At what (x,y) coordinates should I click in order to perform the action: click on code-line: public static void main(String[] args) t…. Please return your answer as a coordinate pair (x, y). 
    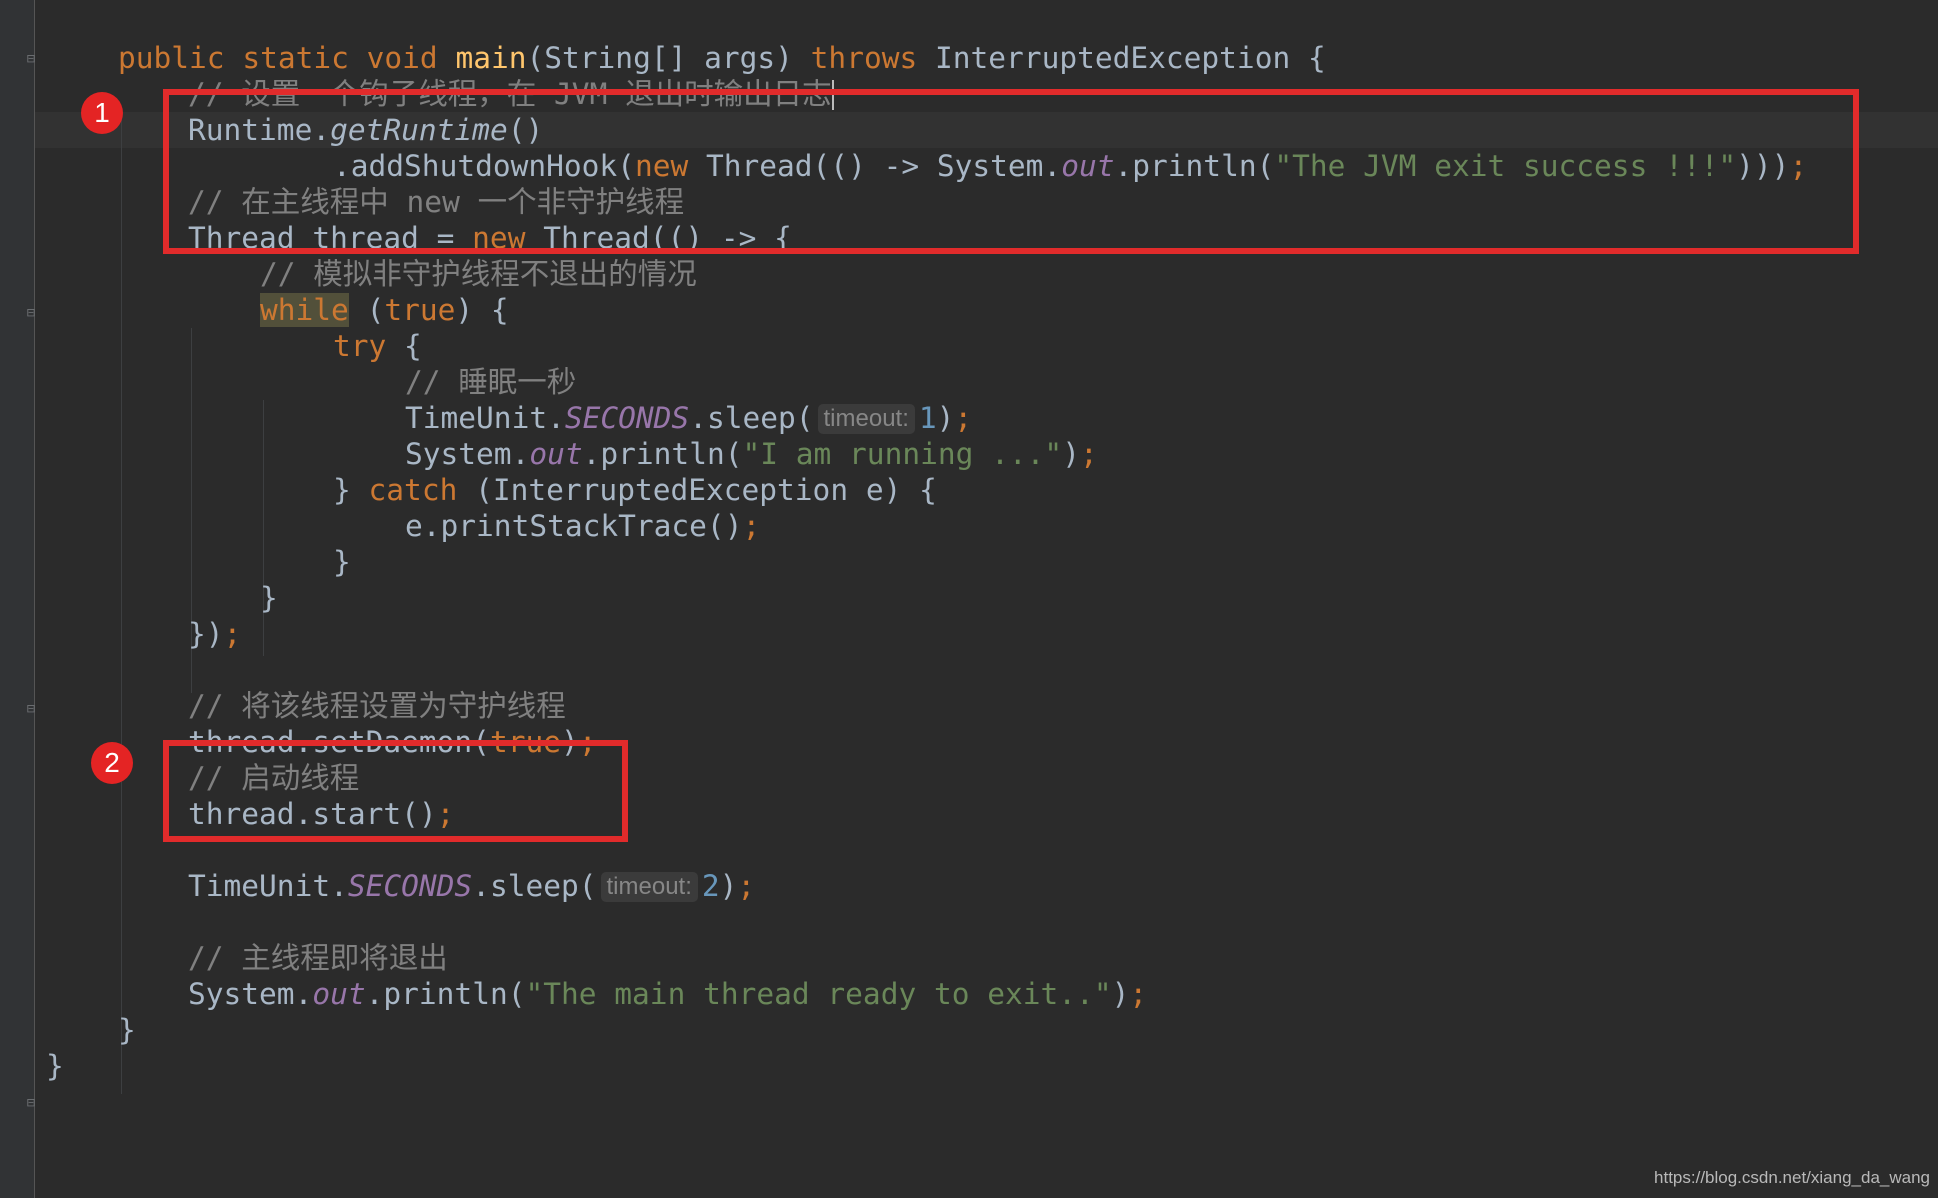
    Looking at the image, I should click on (722, 58).